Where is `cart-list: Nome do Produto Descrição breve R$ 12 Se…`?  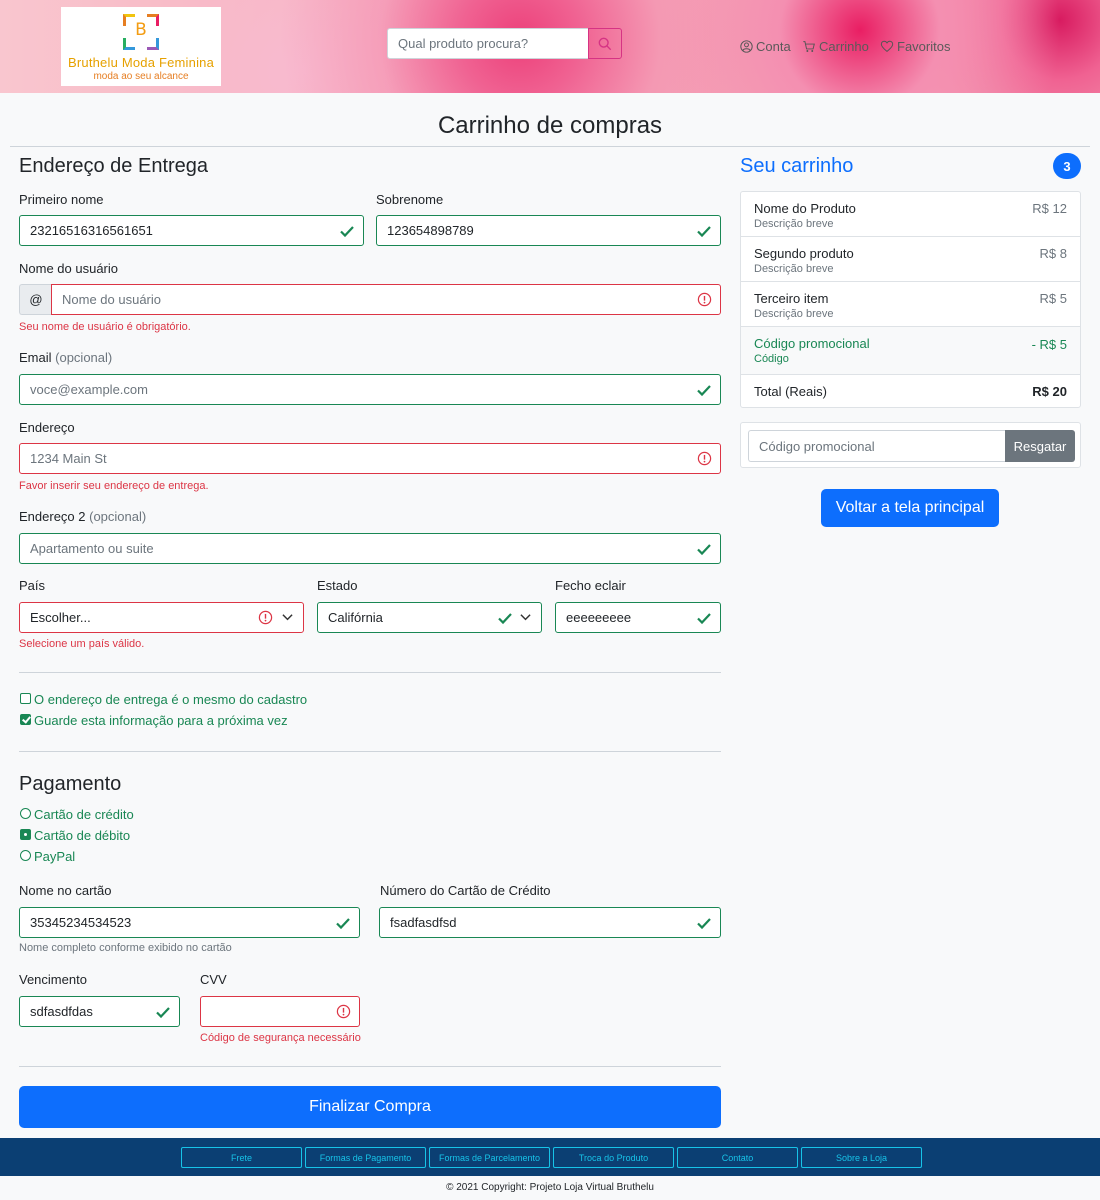 cart-list: Nome do Produto Descrição breve R$ 12 Se… is located at coordinates (910, 299).